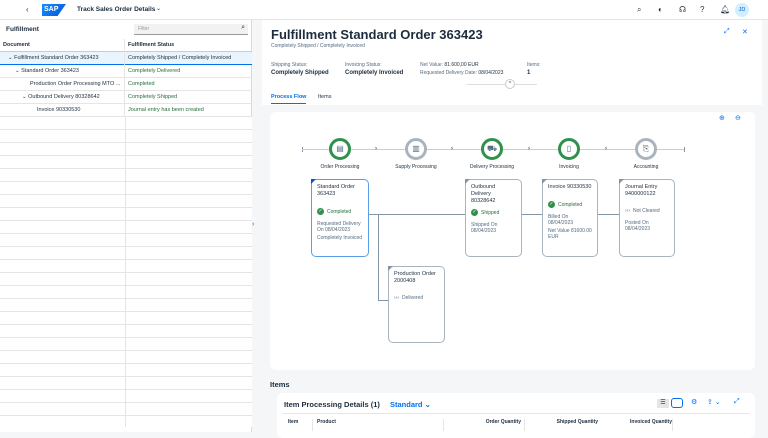  Describe the element at coordinates (534, 65) in the screenshot. I see `header-items_label: Items:` at that location.